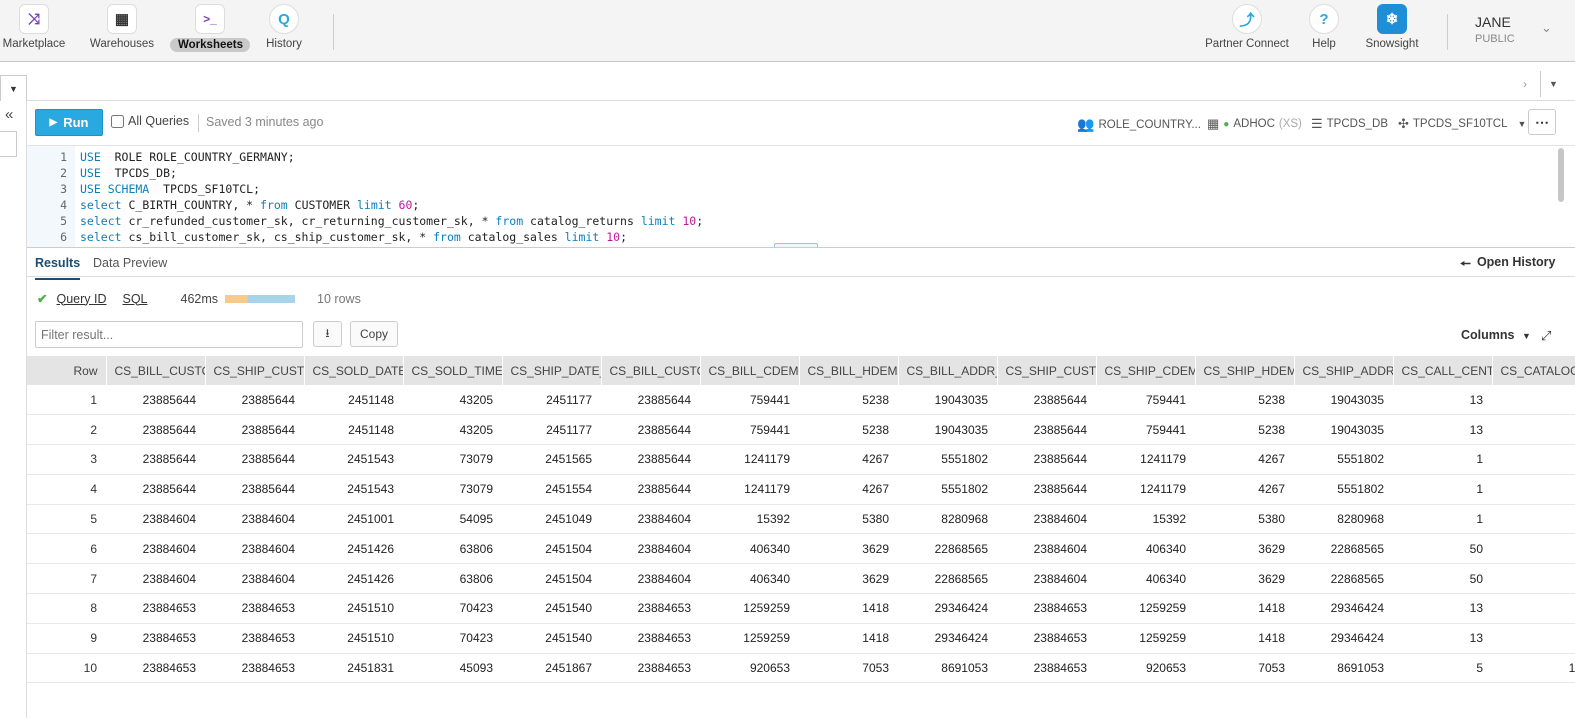  Describe the element at coordinates (327, 334) in the screenshot. I see `download-button: ⭳` at that location.